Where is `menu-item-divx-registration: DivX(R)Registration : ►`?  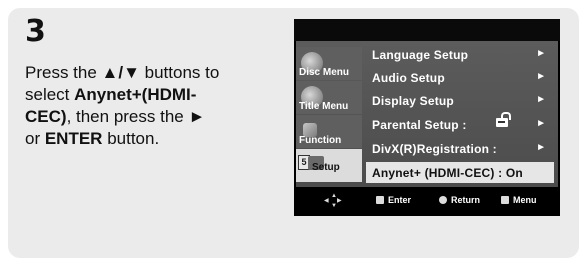
menu-item-divx-registration: DivX(R)Registration : ► is located at coordinates (460, 148).